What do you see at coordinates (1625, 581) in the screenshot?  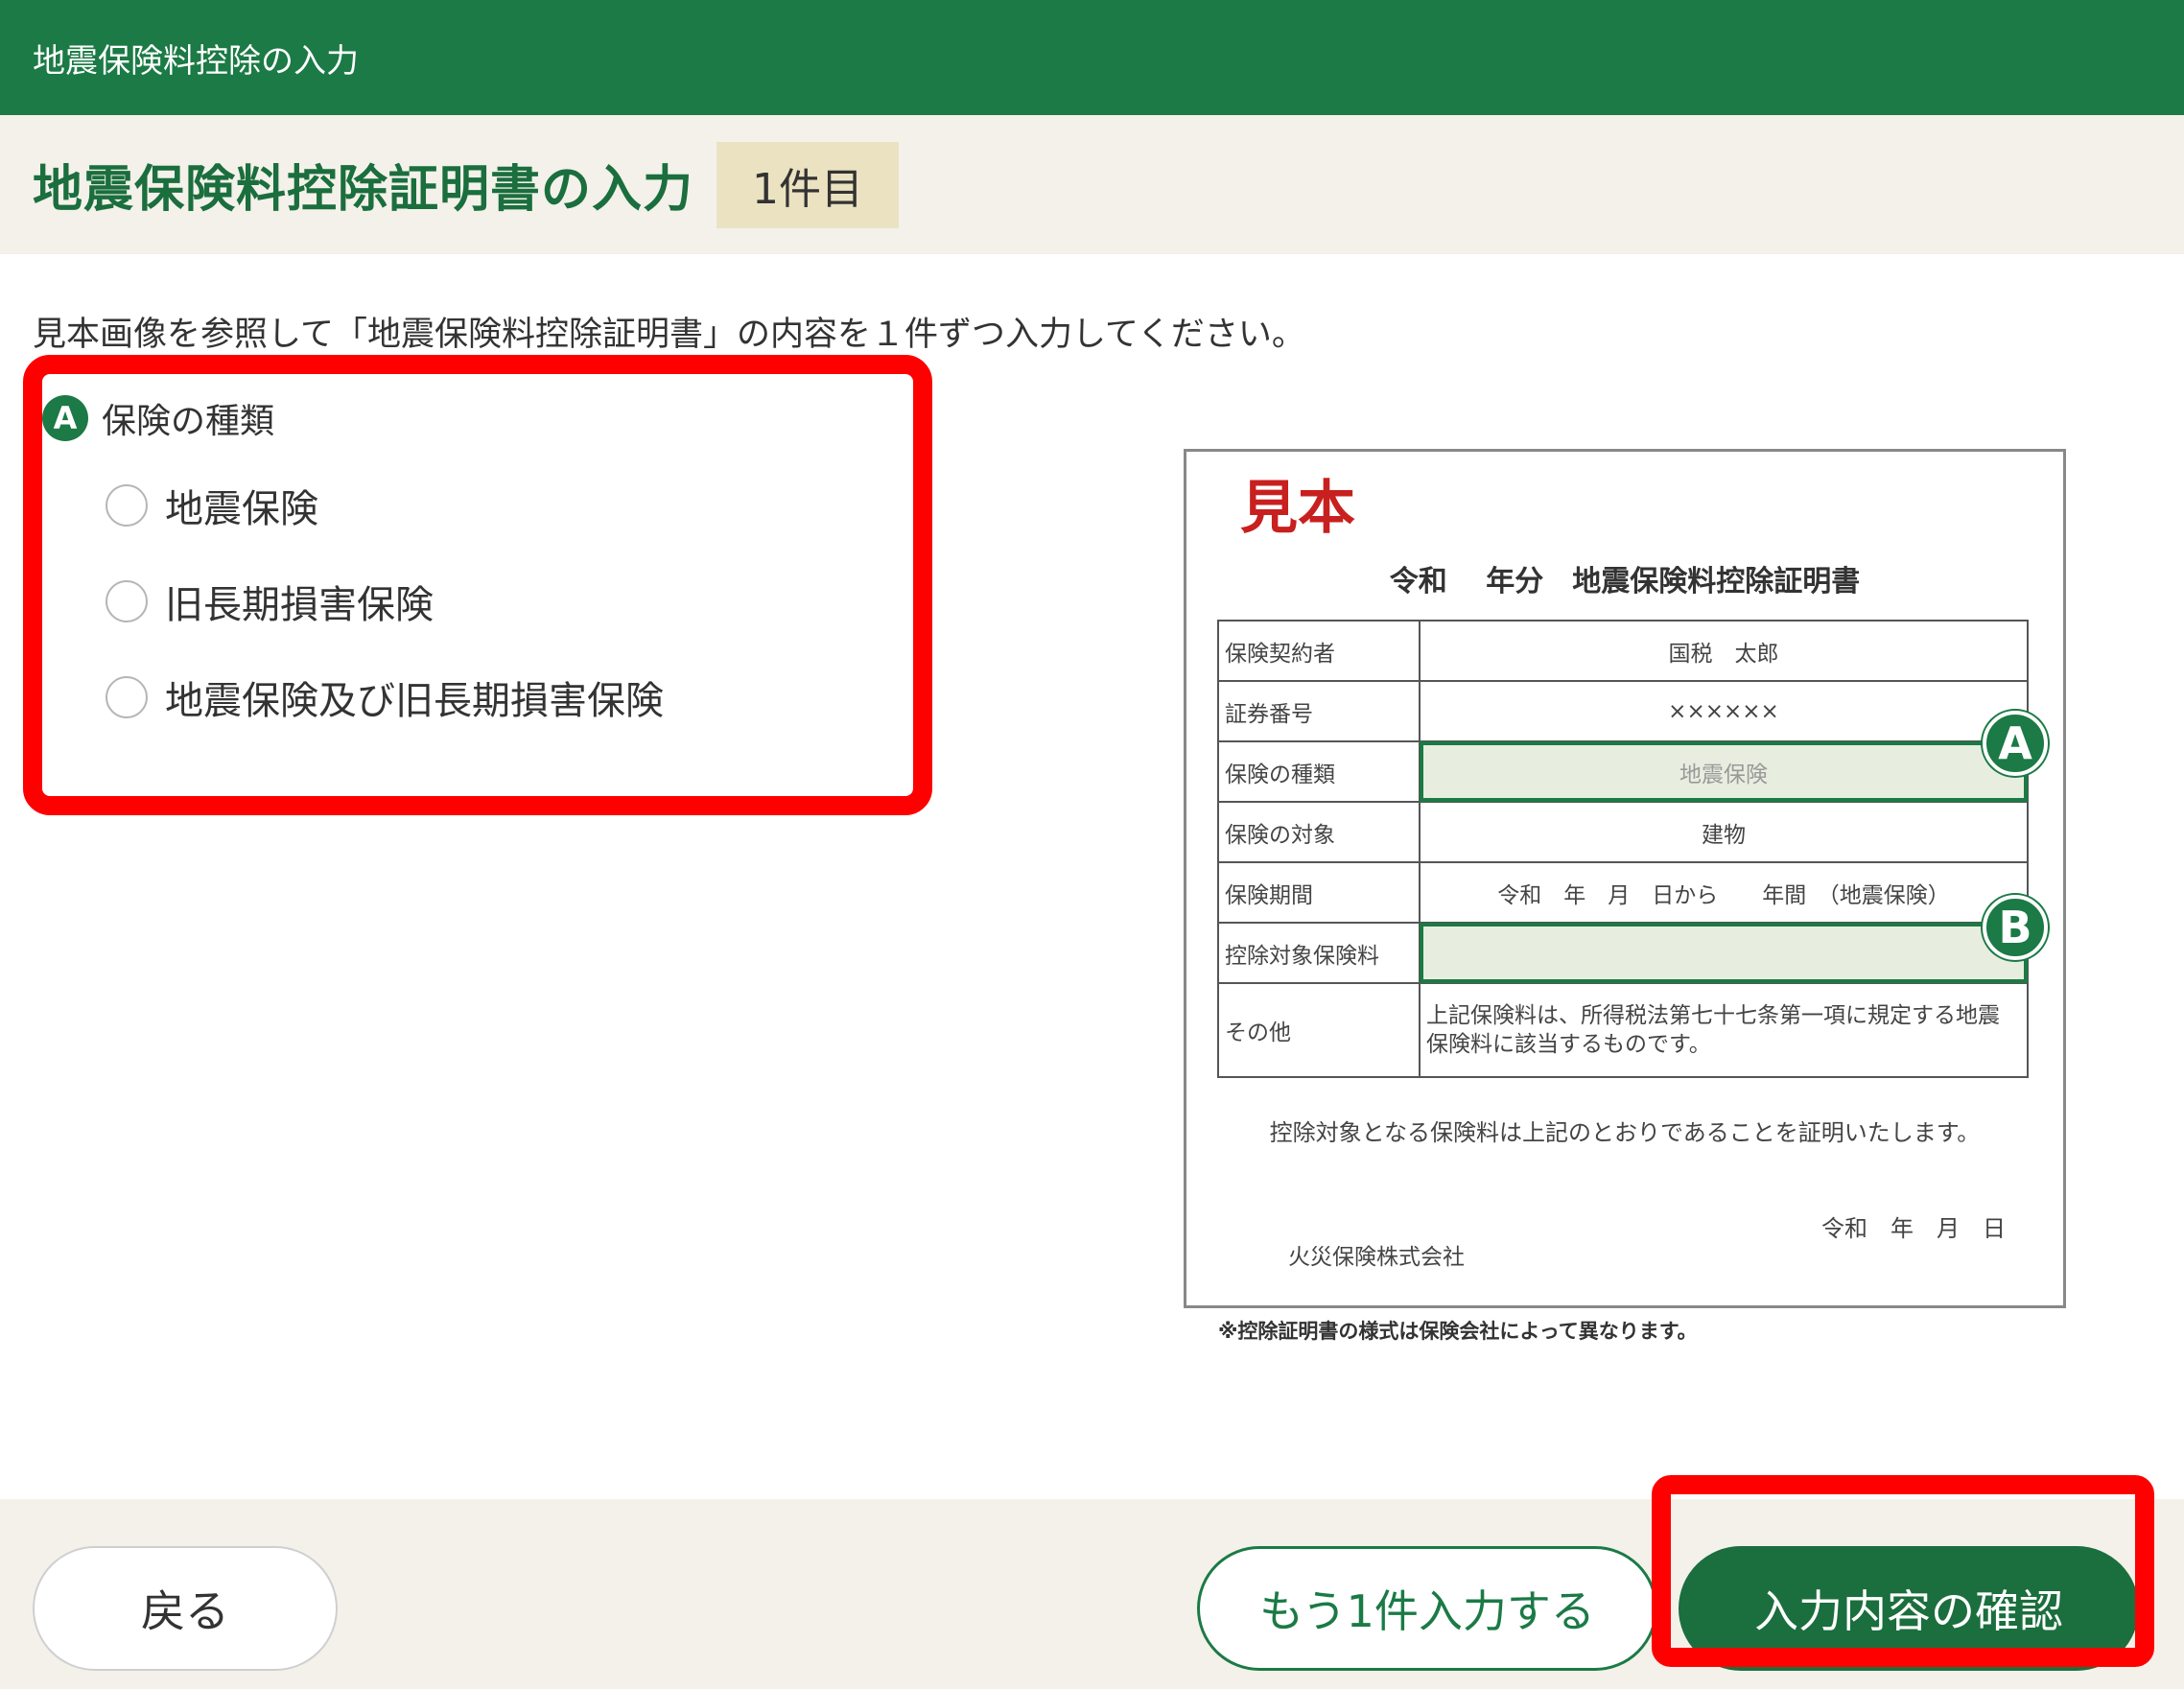 I see `sample-title: 令和 年分 地震保険料控除証明書` at bounding box center [1625, 581].